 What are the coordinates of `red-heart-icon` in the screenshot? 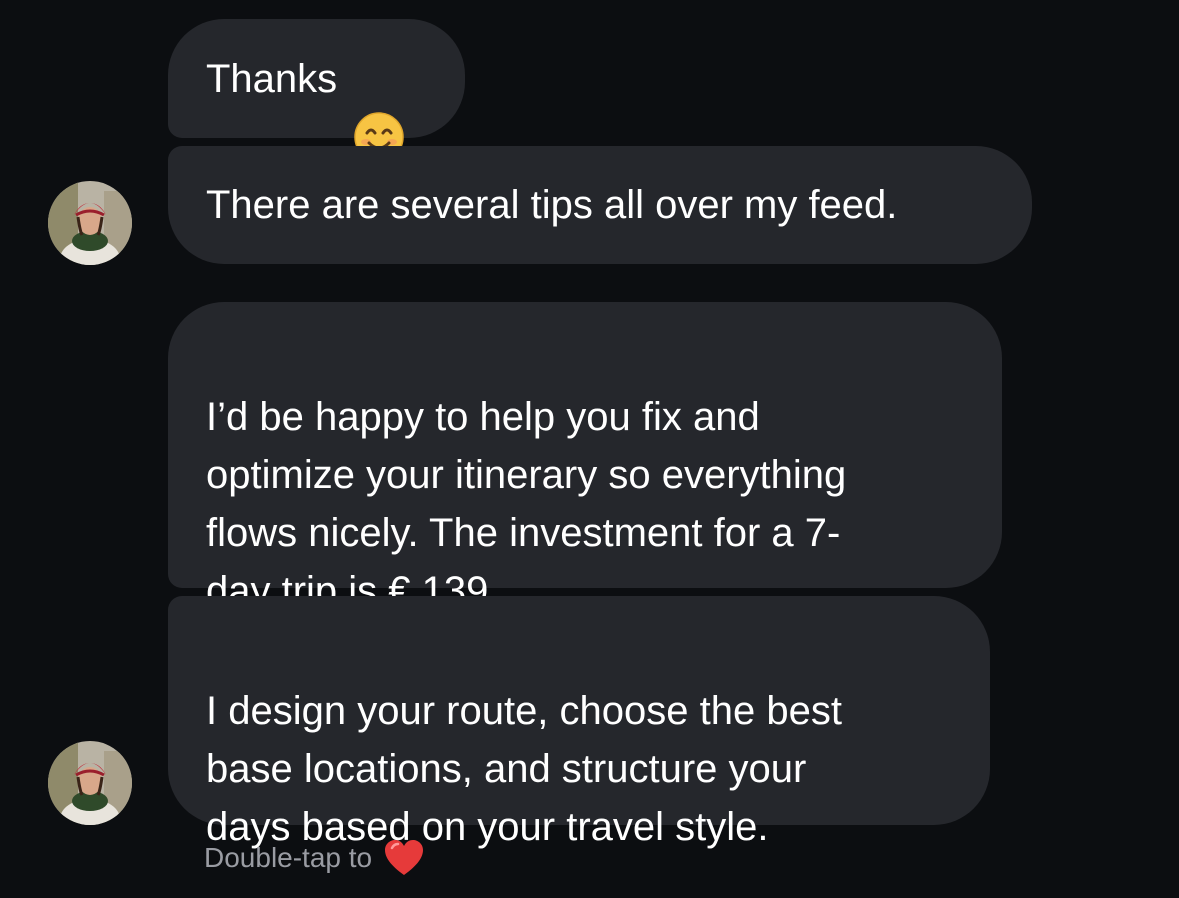 It's located at (404, 858).